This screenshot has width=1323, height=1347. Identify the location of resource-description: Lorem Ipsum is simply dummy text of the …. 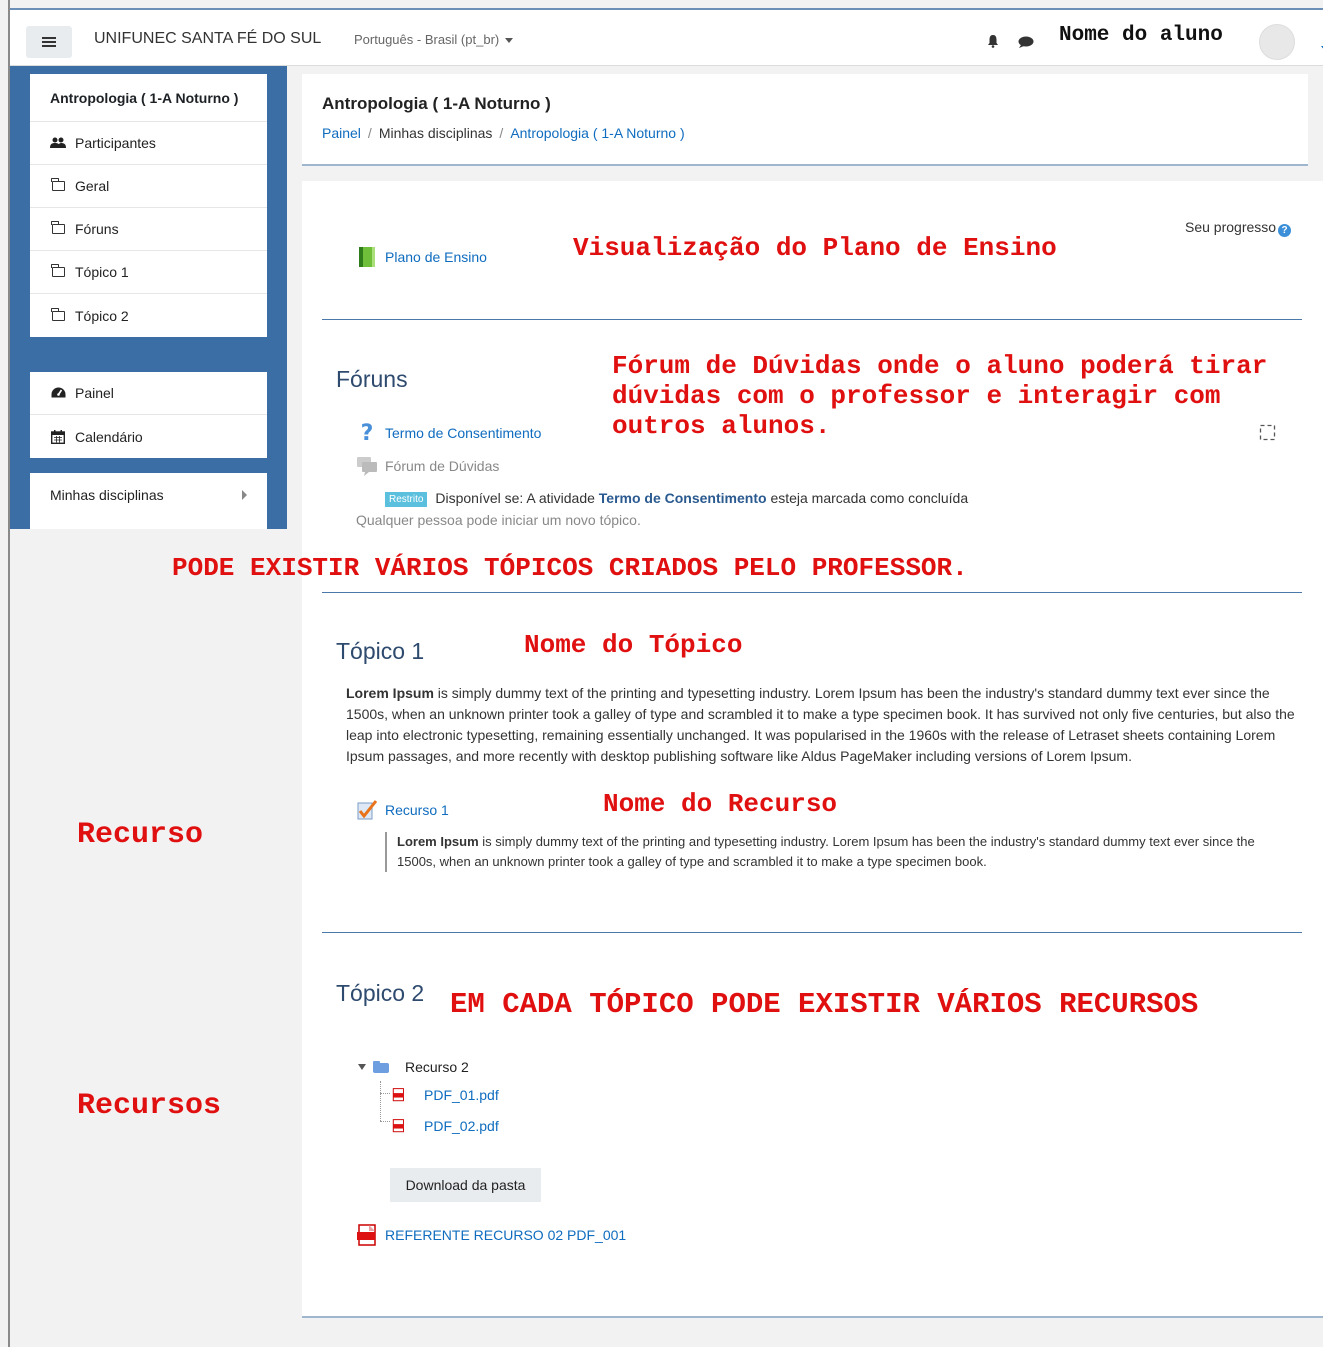
(830, 852).